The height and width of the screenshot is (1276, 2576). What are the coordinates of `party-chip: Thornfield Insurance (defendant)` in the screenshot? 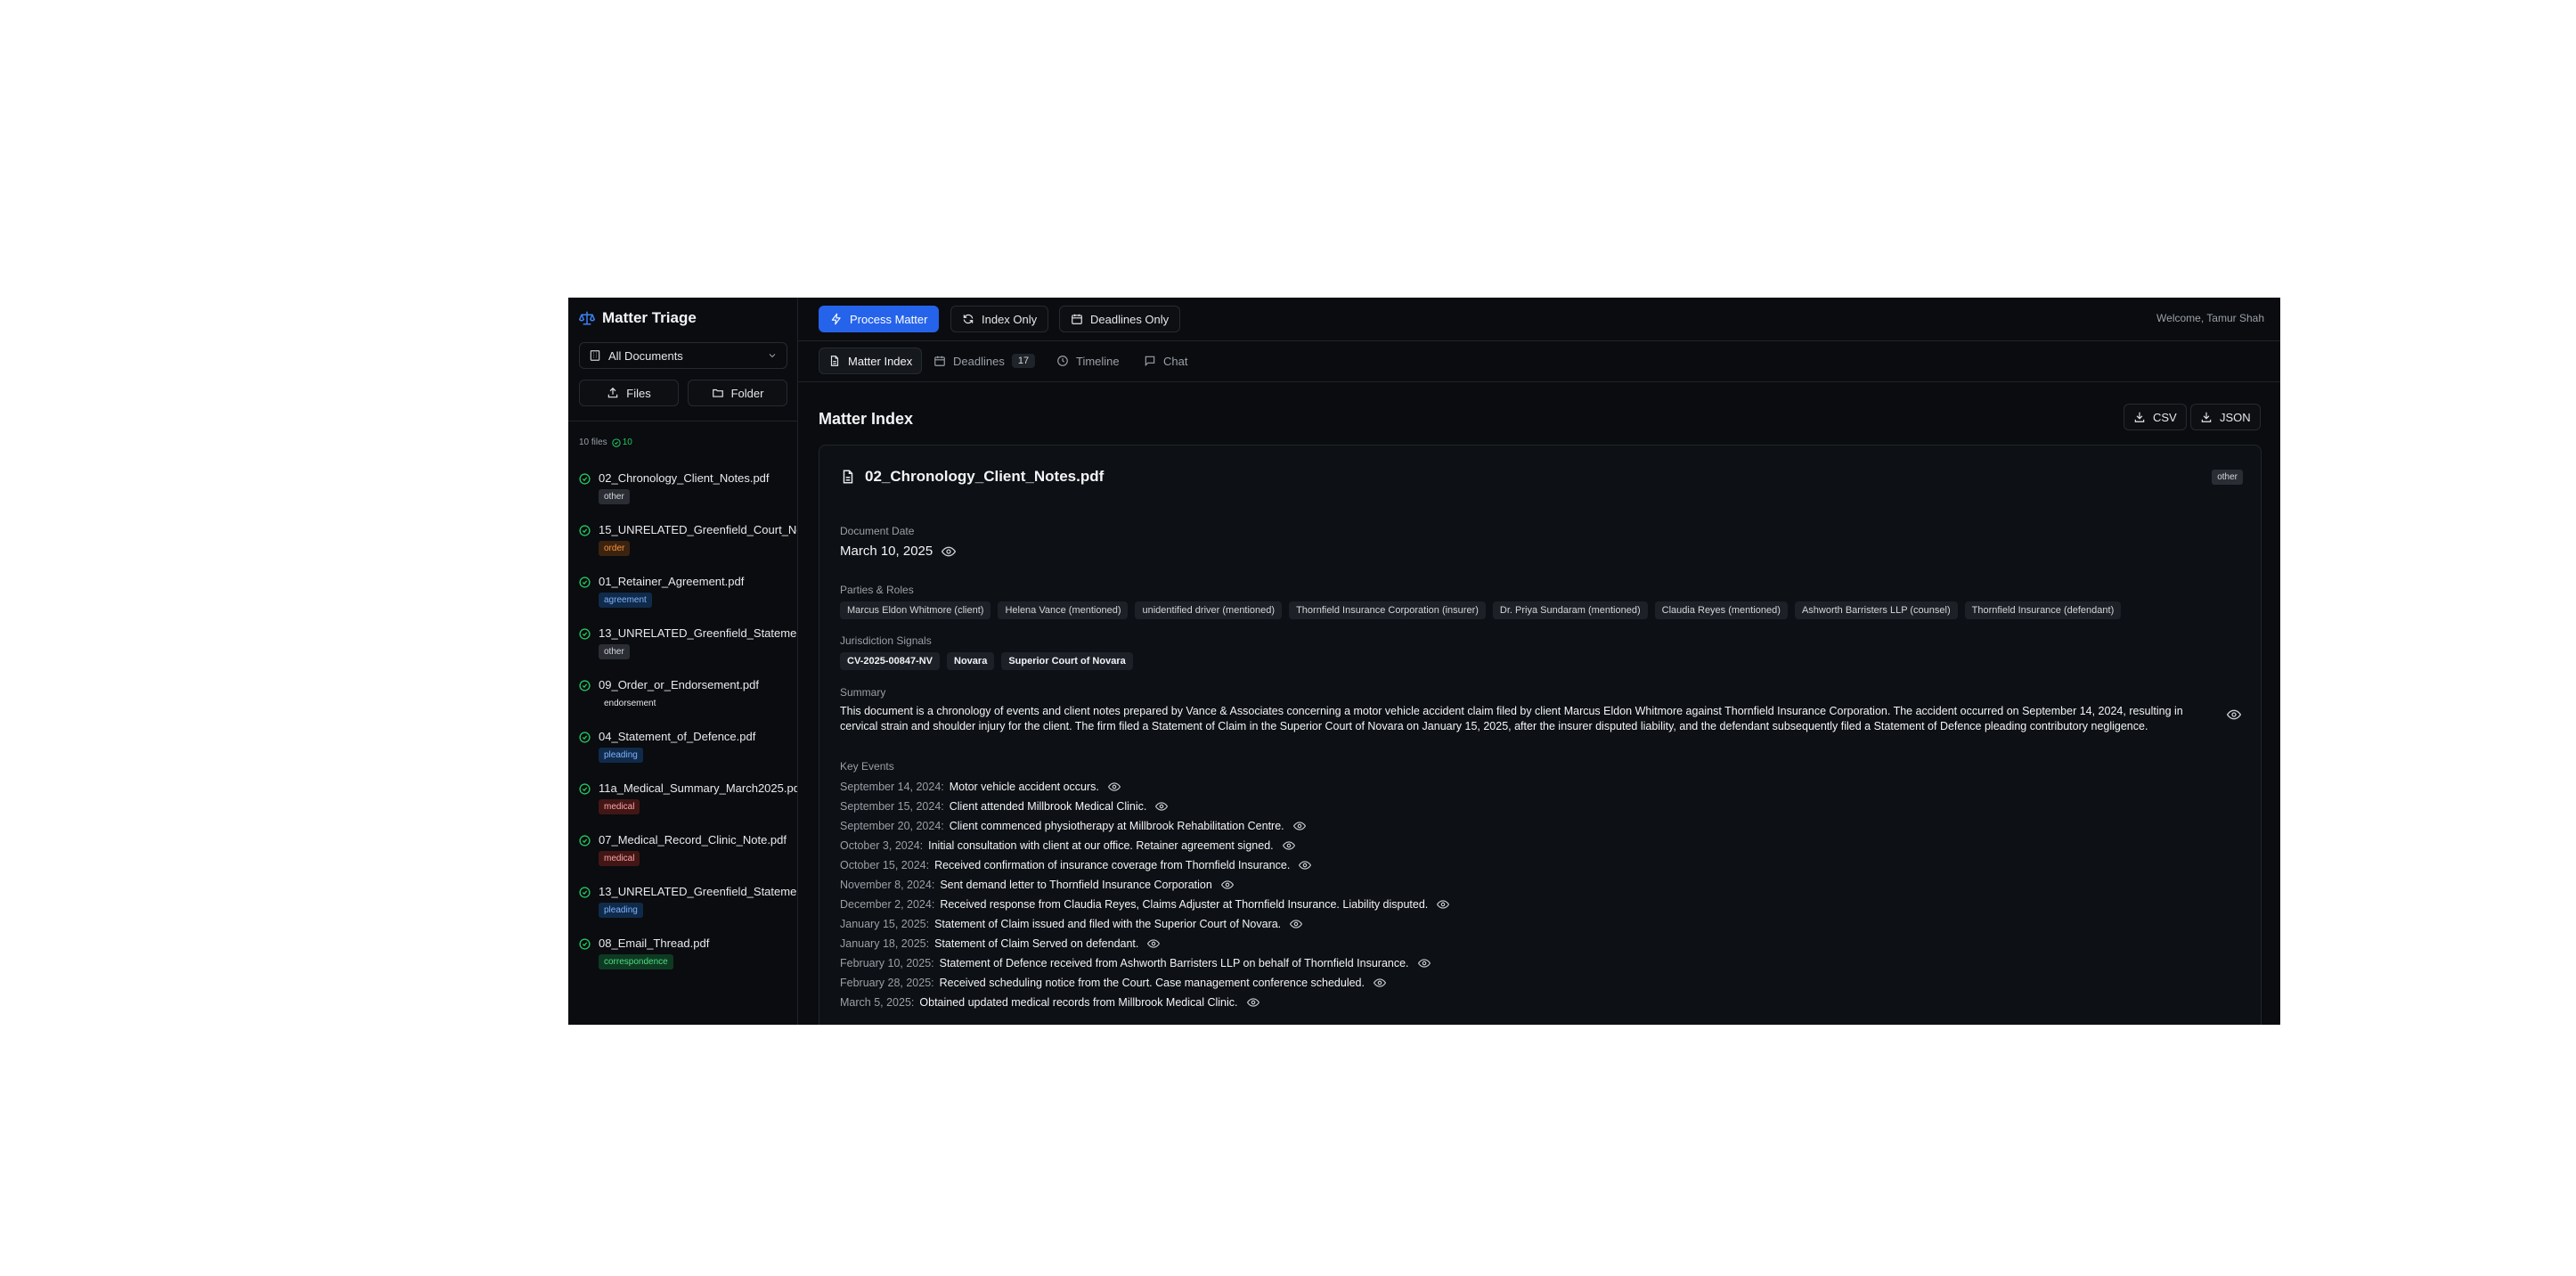 It's located at (2043, 610).